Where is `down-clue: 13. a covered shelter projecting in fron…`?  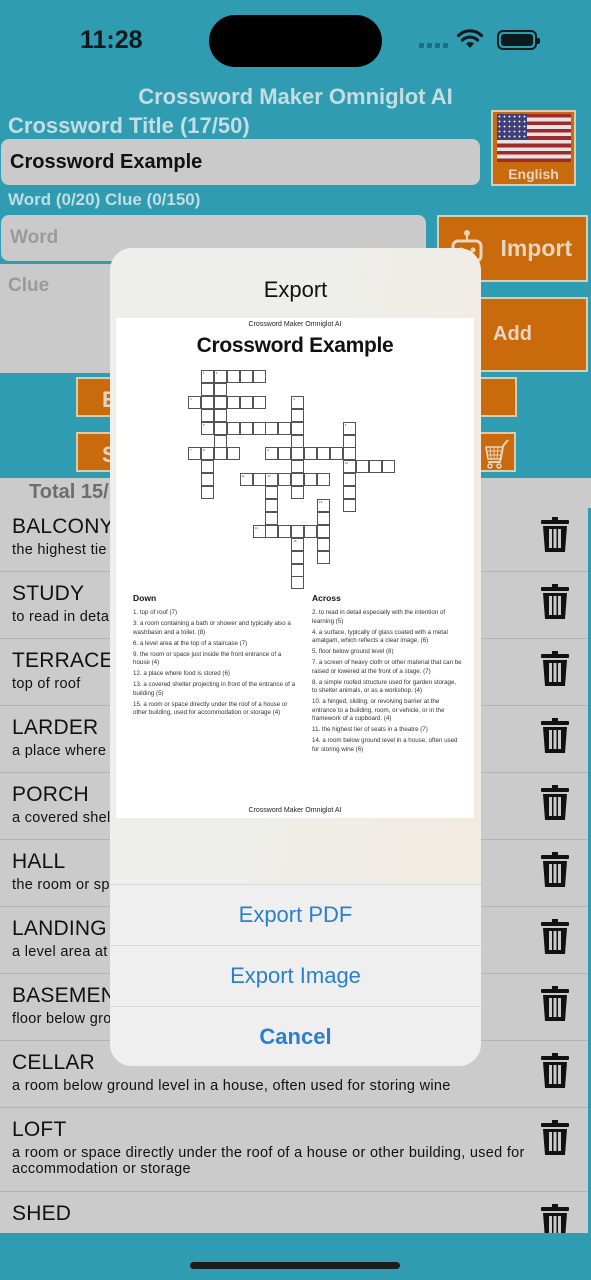
down-clue: 13. a covered shelter projecting in fron… is located at coordinates (214, 689).